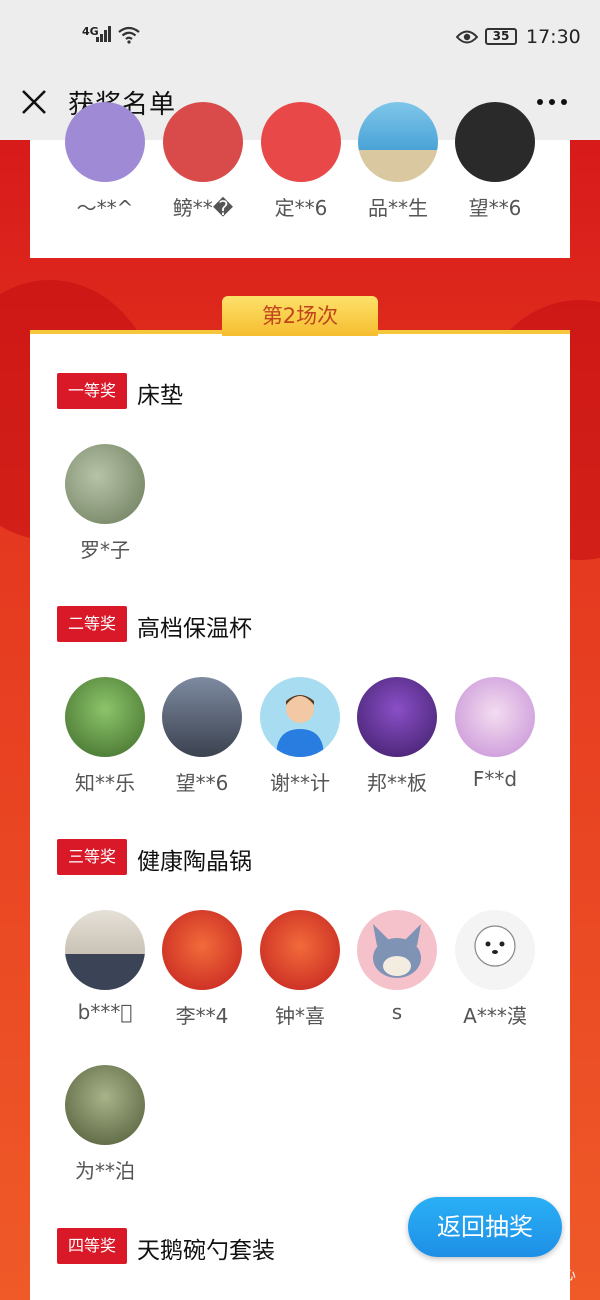 The image size is (600, 1300). I want to click on winner: 罗*子, so click(105, 503).